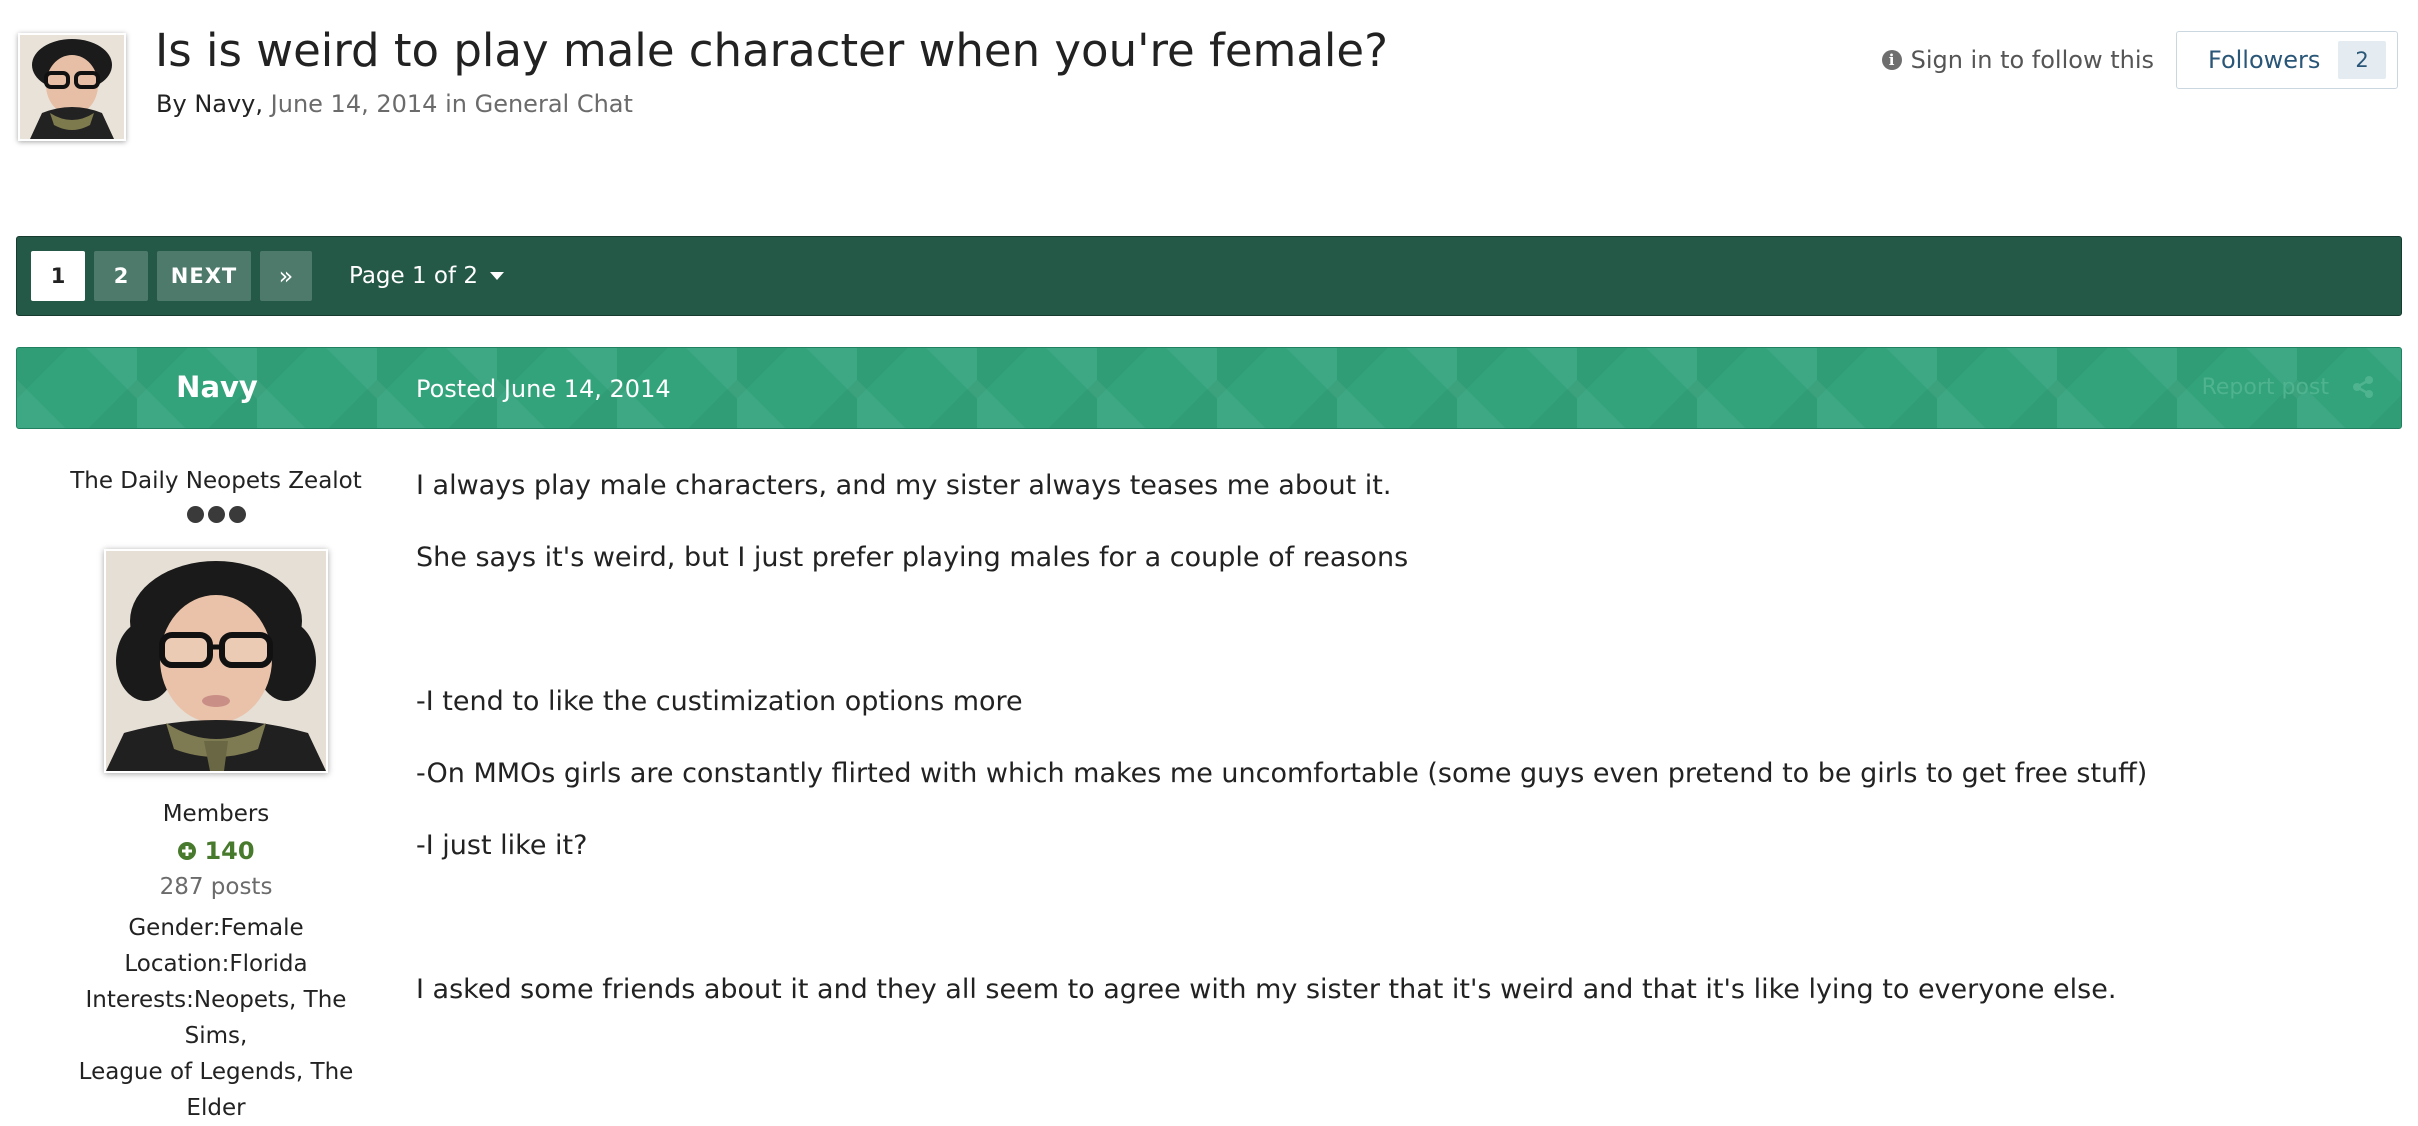 This screenshot has height=1126, width=2418. I want to click on plus-circle-icon, so click(187, 851).